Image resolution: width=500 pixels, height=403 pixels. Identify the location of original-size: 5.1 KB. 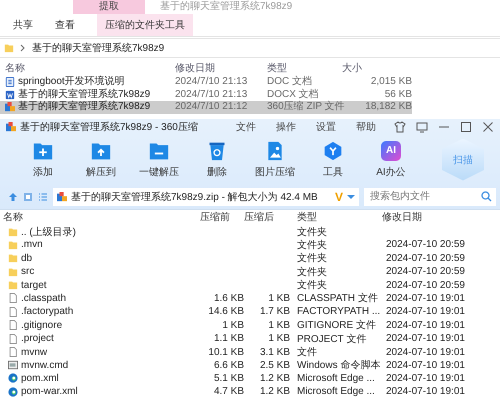
(229, 378).